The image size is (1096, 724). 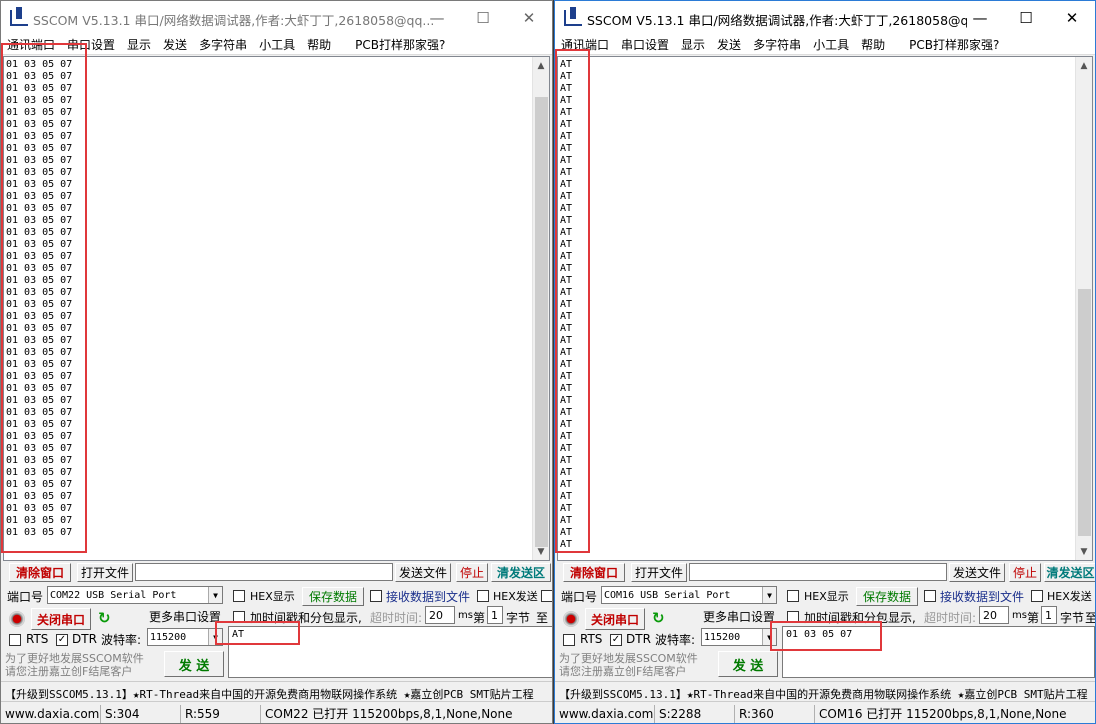 I want to click on port-select: COM16 USB Serial Port ▼, so click(x=689, y=595).